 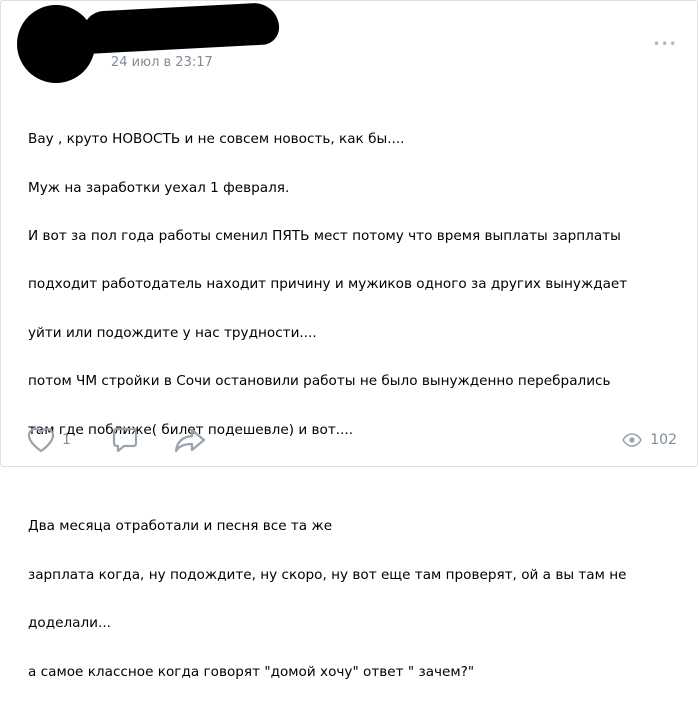 I want to click on views-counter: 102, so click(x=649, y=440).